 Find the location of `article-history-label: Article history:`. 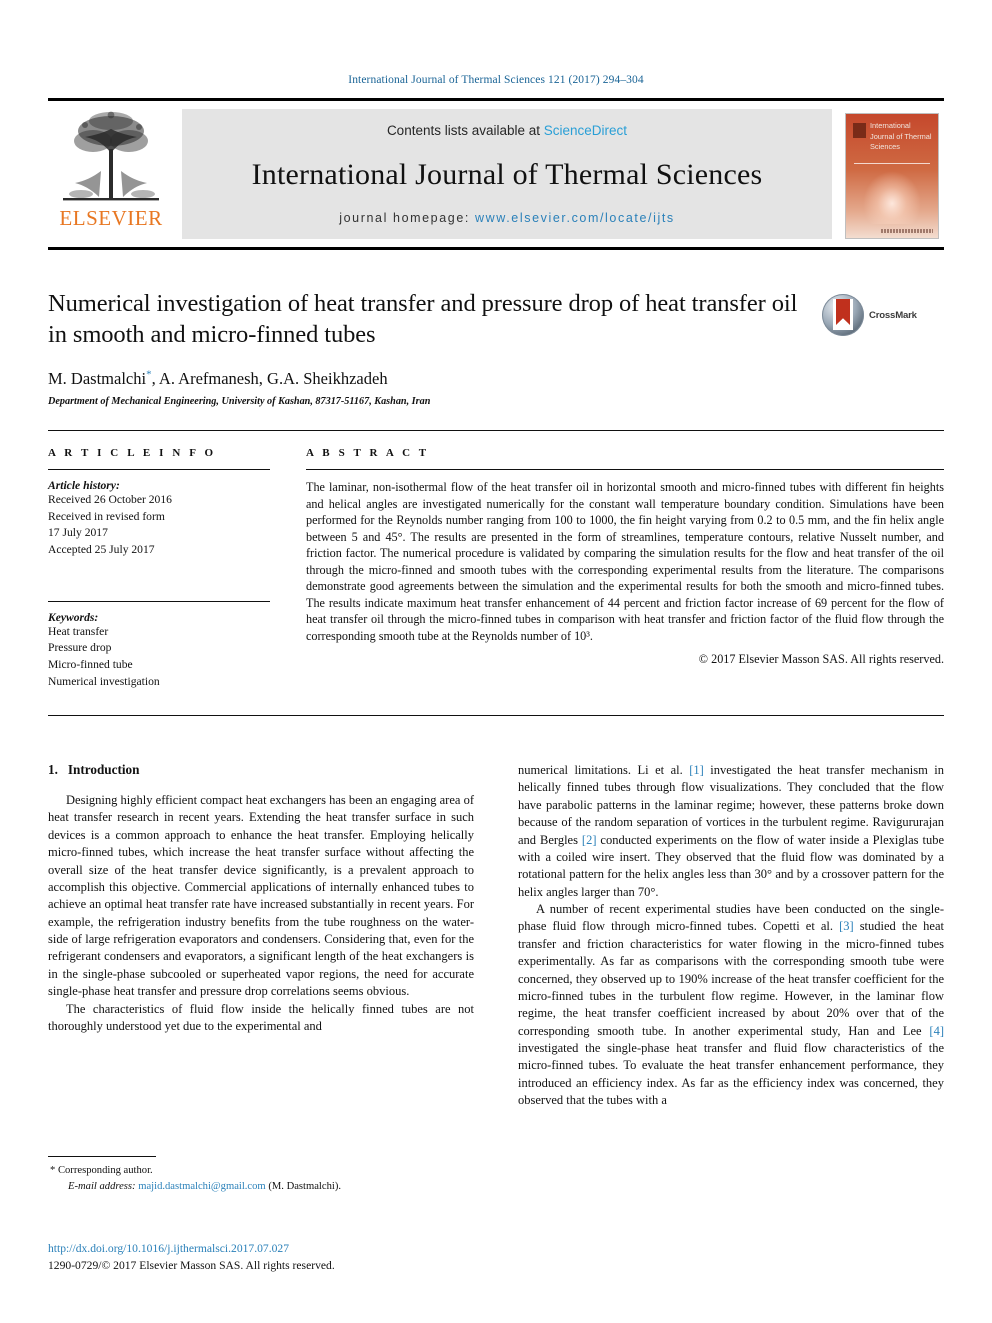

article-history-label: Article history: is located at coordinates (84, 485).